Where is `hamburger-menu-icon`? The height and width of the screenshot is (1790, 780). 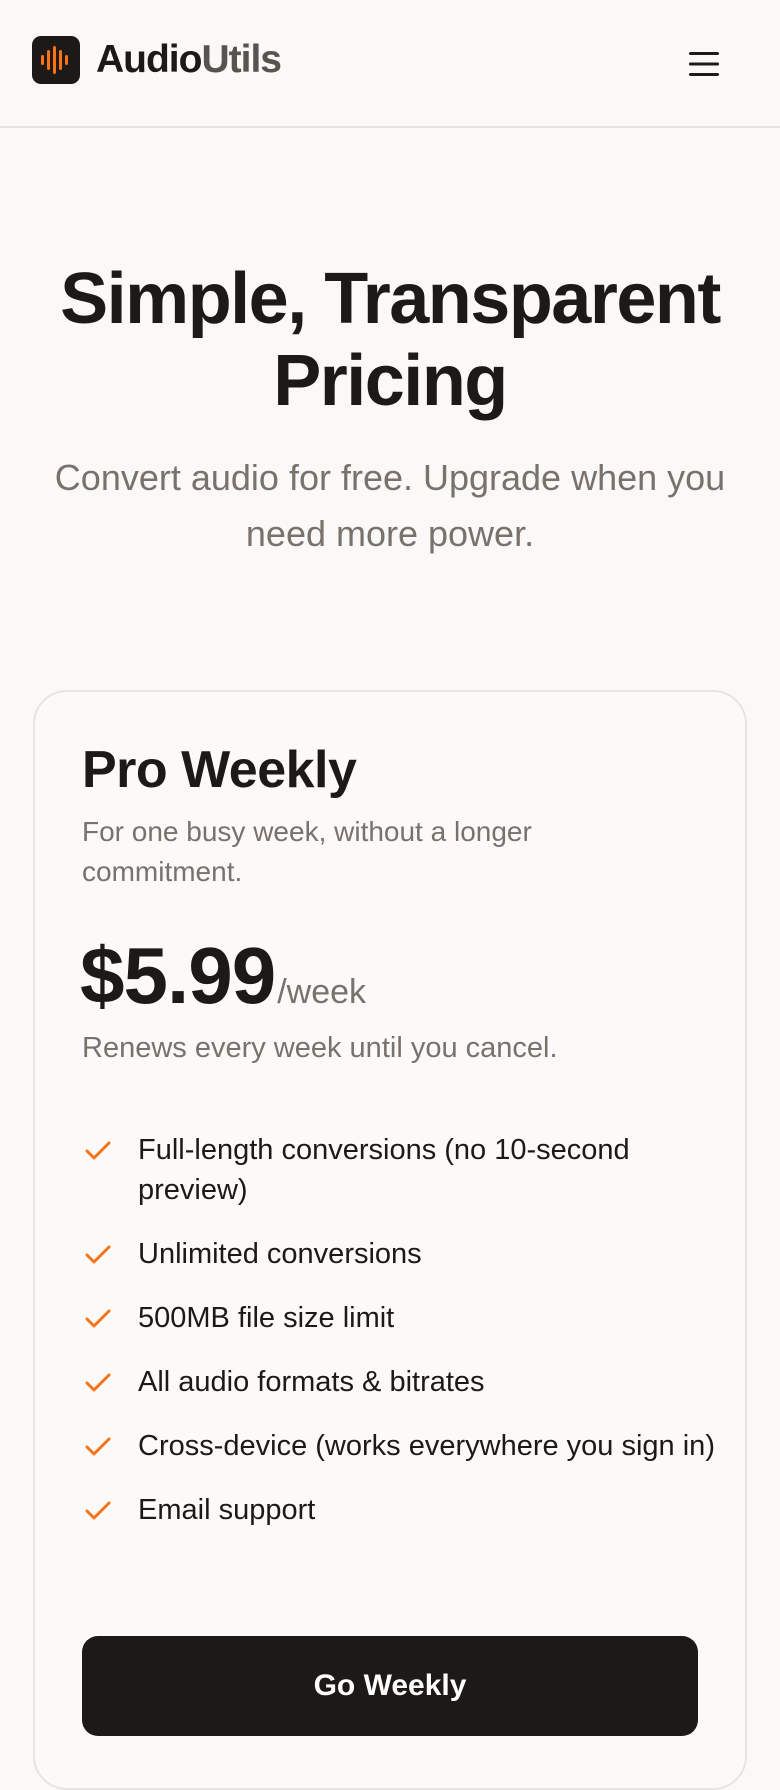 hamburger-menu-icon is located at coordinates (704, 64).